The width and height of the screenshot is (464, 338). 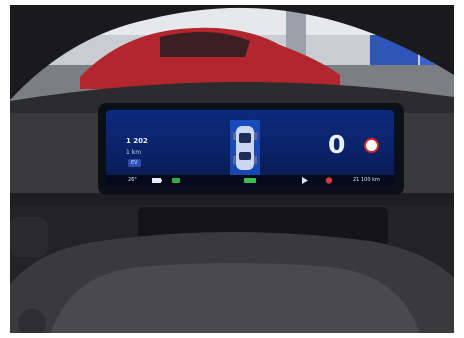 I want to click on speed-readout: 0, so click(x=337, y=144).